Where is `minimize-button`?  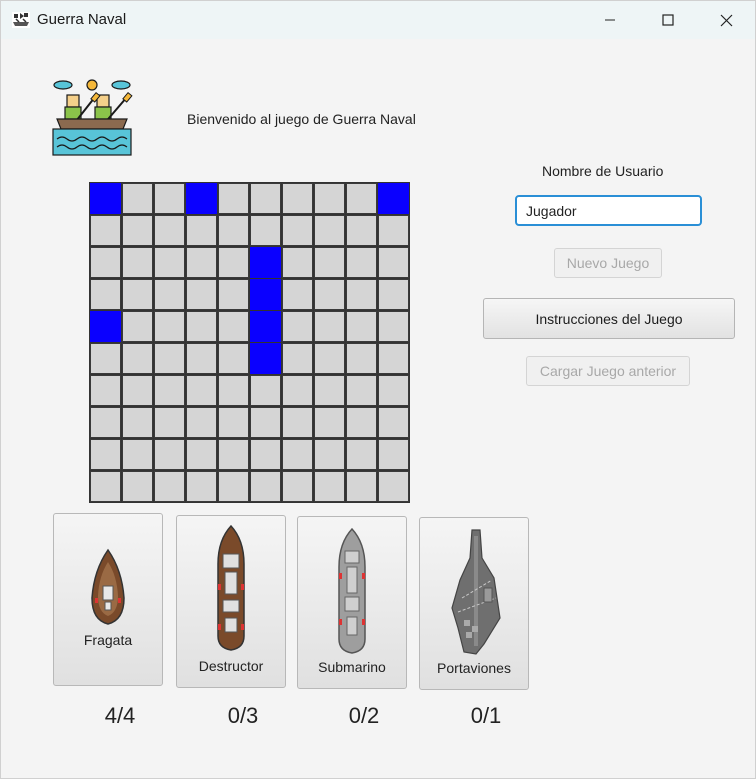 minimize-button is located at coordinates (610, 20).